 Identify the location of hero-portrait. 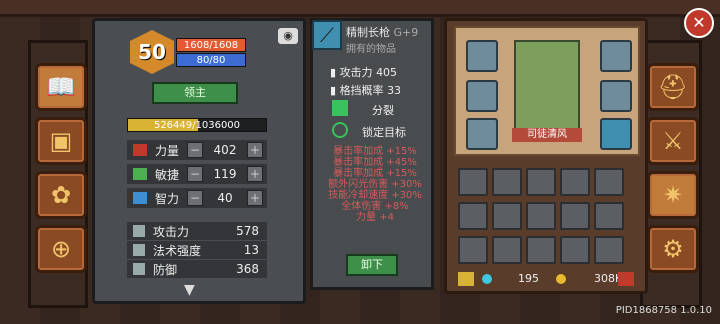
(547, 90).